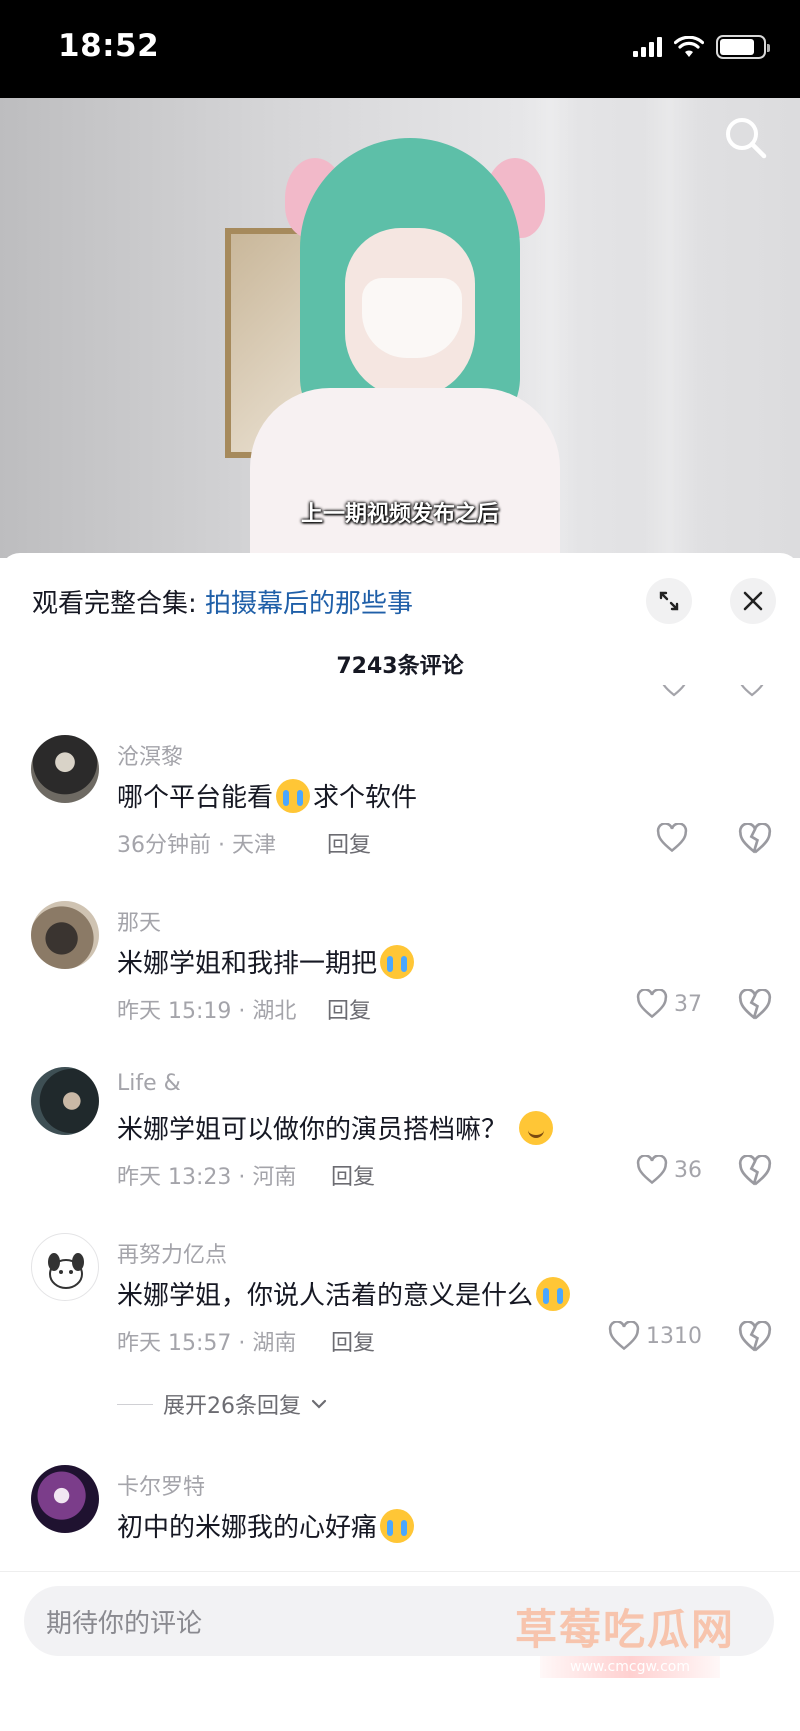 This screenshot has width=800, height=1731. What do you see at coordinates (400, 1651) in the screenshot?
I see `comment-input-bar: 期待你的评论 草莓吃瓜网 www.cmcgw.com` at bounding box center [400, 1651].